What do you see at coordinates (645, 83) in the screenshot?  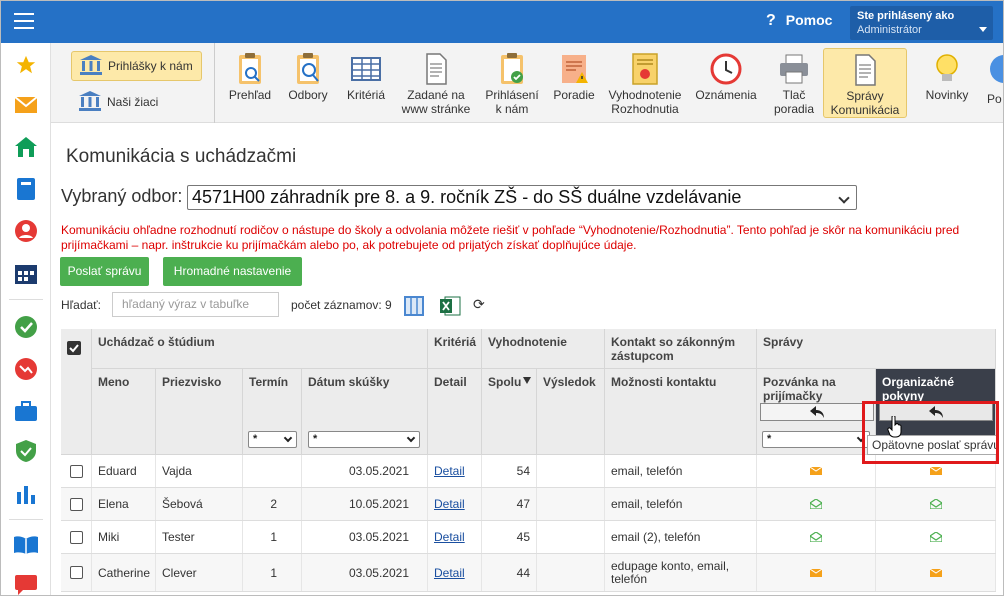 I see `toolbar-evaluation-button: Vyhodnotenie Rozhodnutia` at bounding box center [645, 83].